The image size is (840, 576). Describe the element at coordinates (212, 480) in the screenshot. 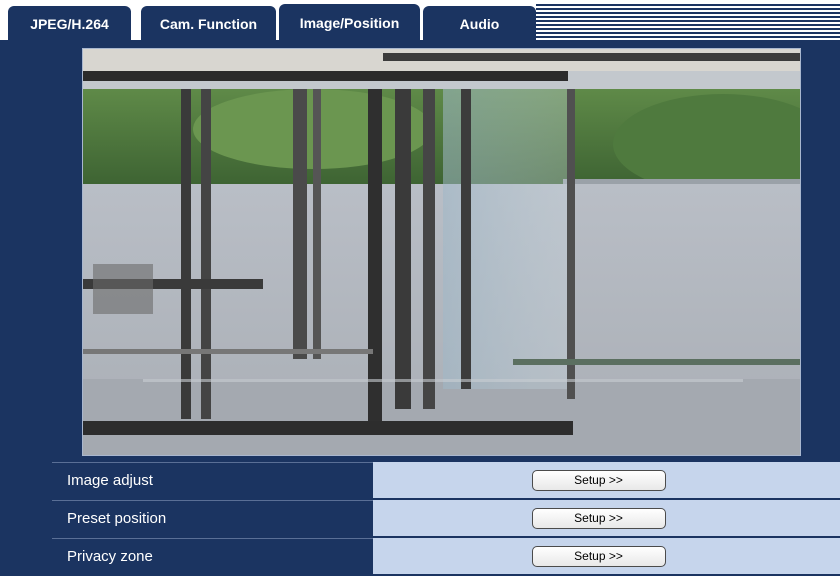

I see `row-label: Image adjust` at that location.